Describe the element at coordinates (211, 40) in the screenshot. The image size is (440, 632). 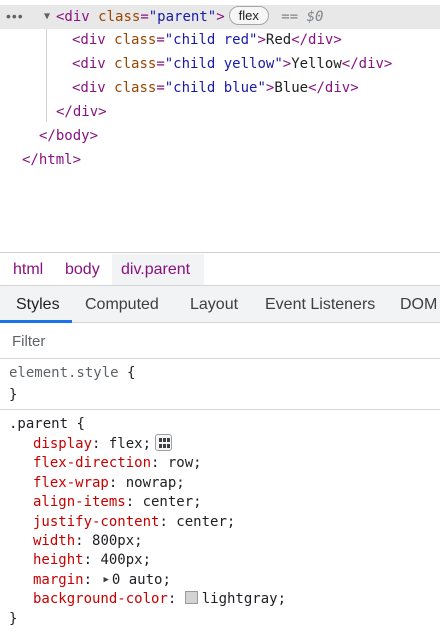
I see `attr-value: "child red"` at that location.